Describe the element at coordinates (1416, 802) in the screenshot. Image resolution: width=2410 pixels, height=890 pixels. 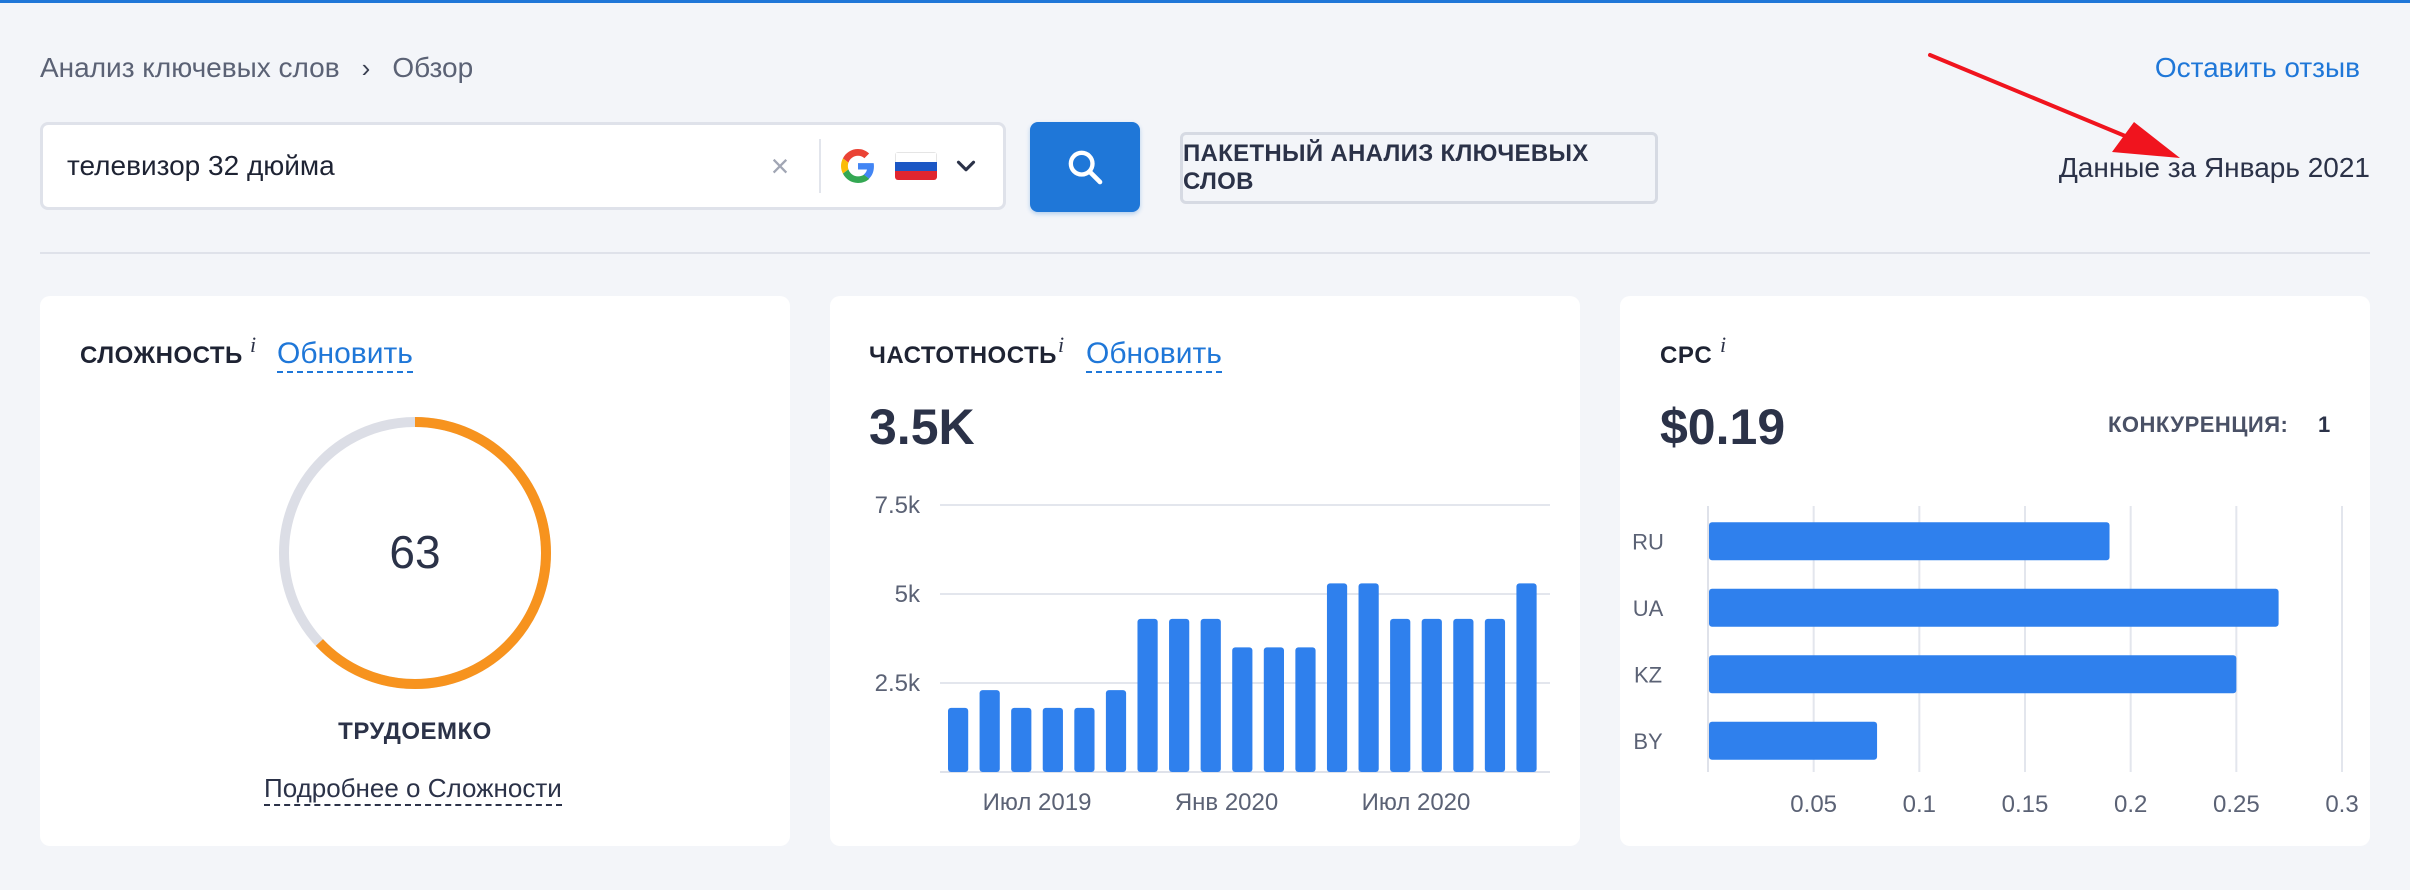
I see `volume-xtick-label: Июл 2020` at that location.